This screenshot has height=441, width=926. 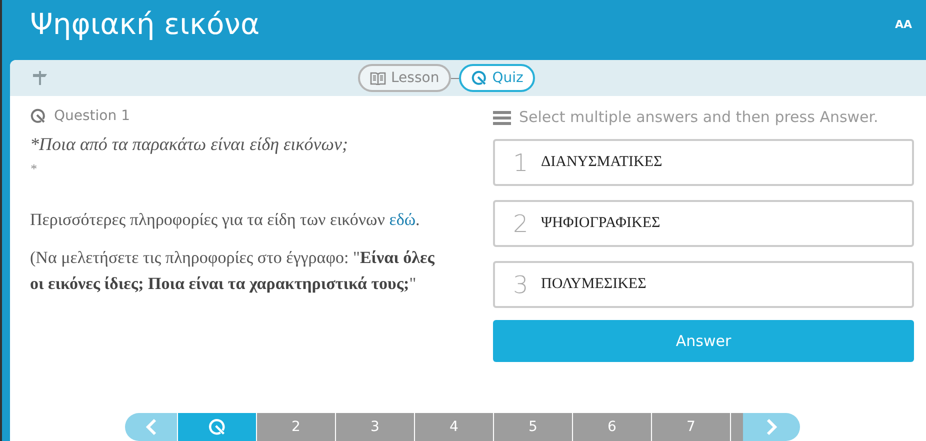 What do you see at coordinates (40, 78) in the screenshot?
I see `signpost-icon` at bounding box center [40, 78].